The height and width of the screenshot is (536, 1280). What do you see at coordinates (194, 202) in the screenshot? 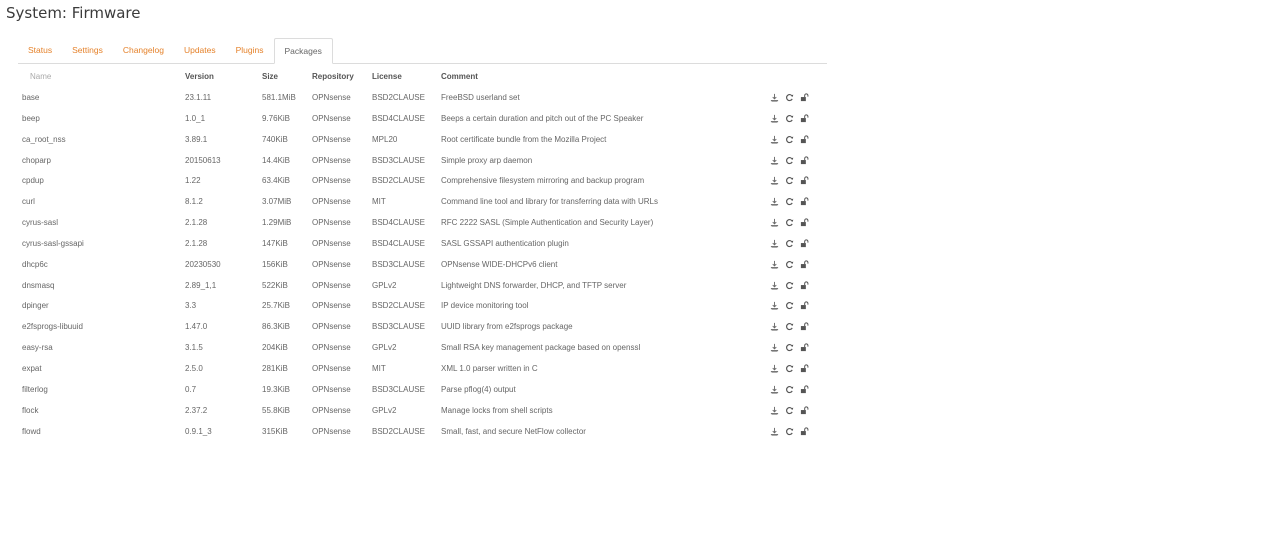
I see `package-version: 8.1.2` at bounding box center [194, 202].